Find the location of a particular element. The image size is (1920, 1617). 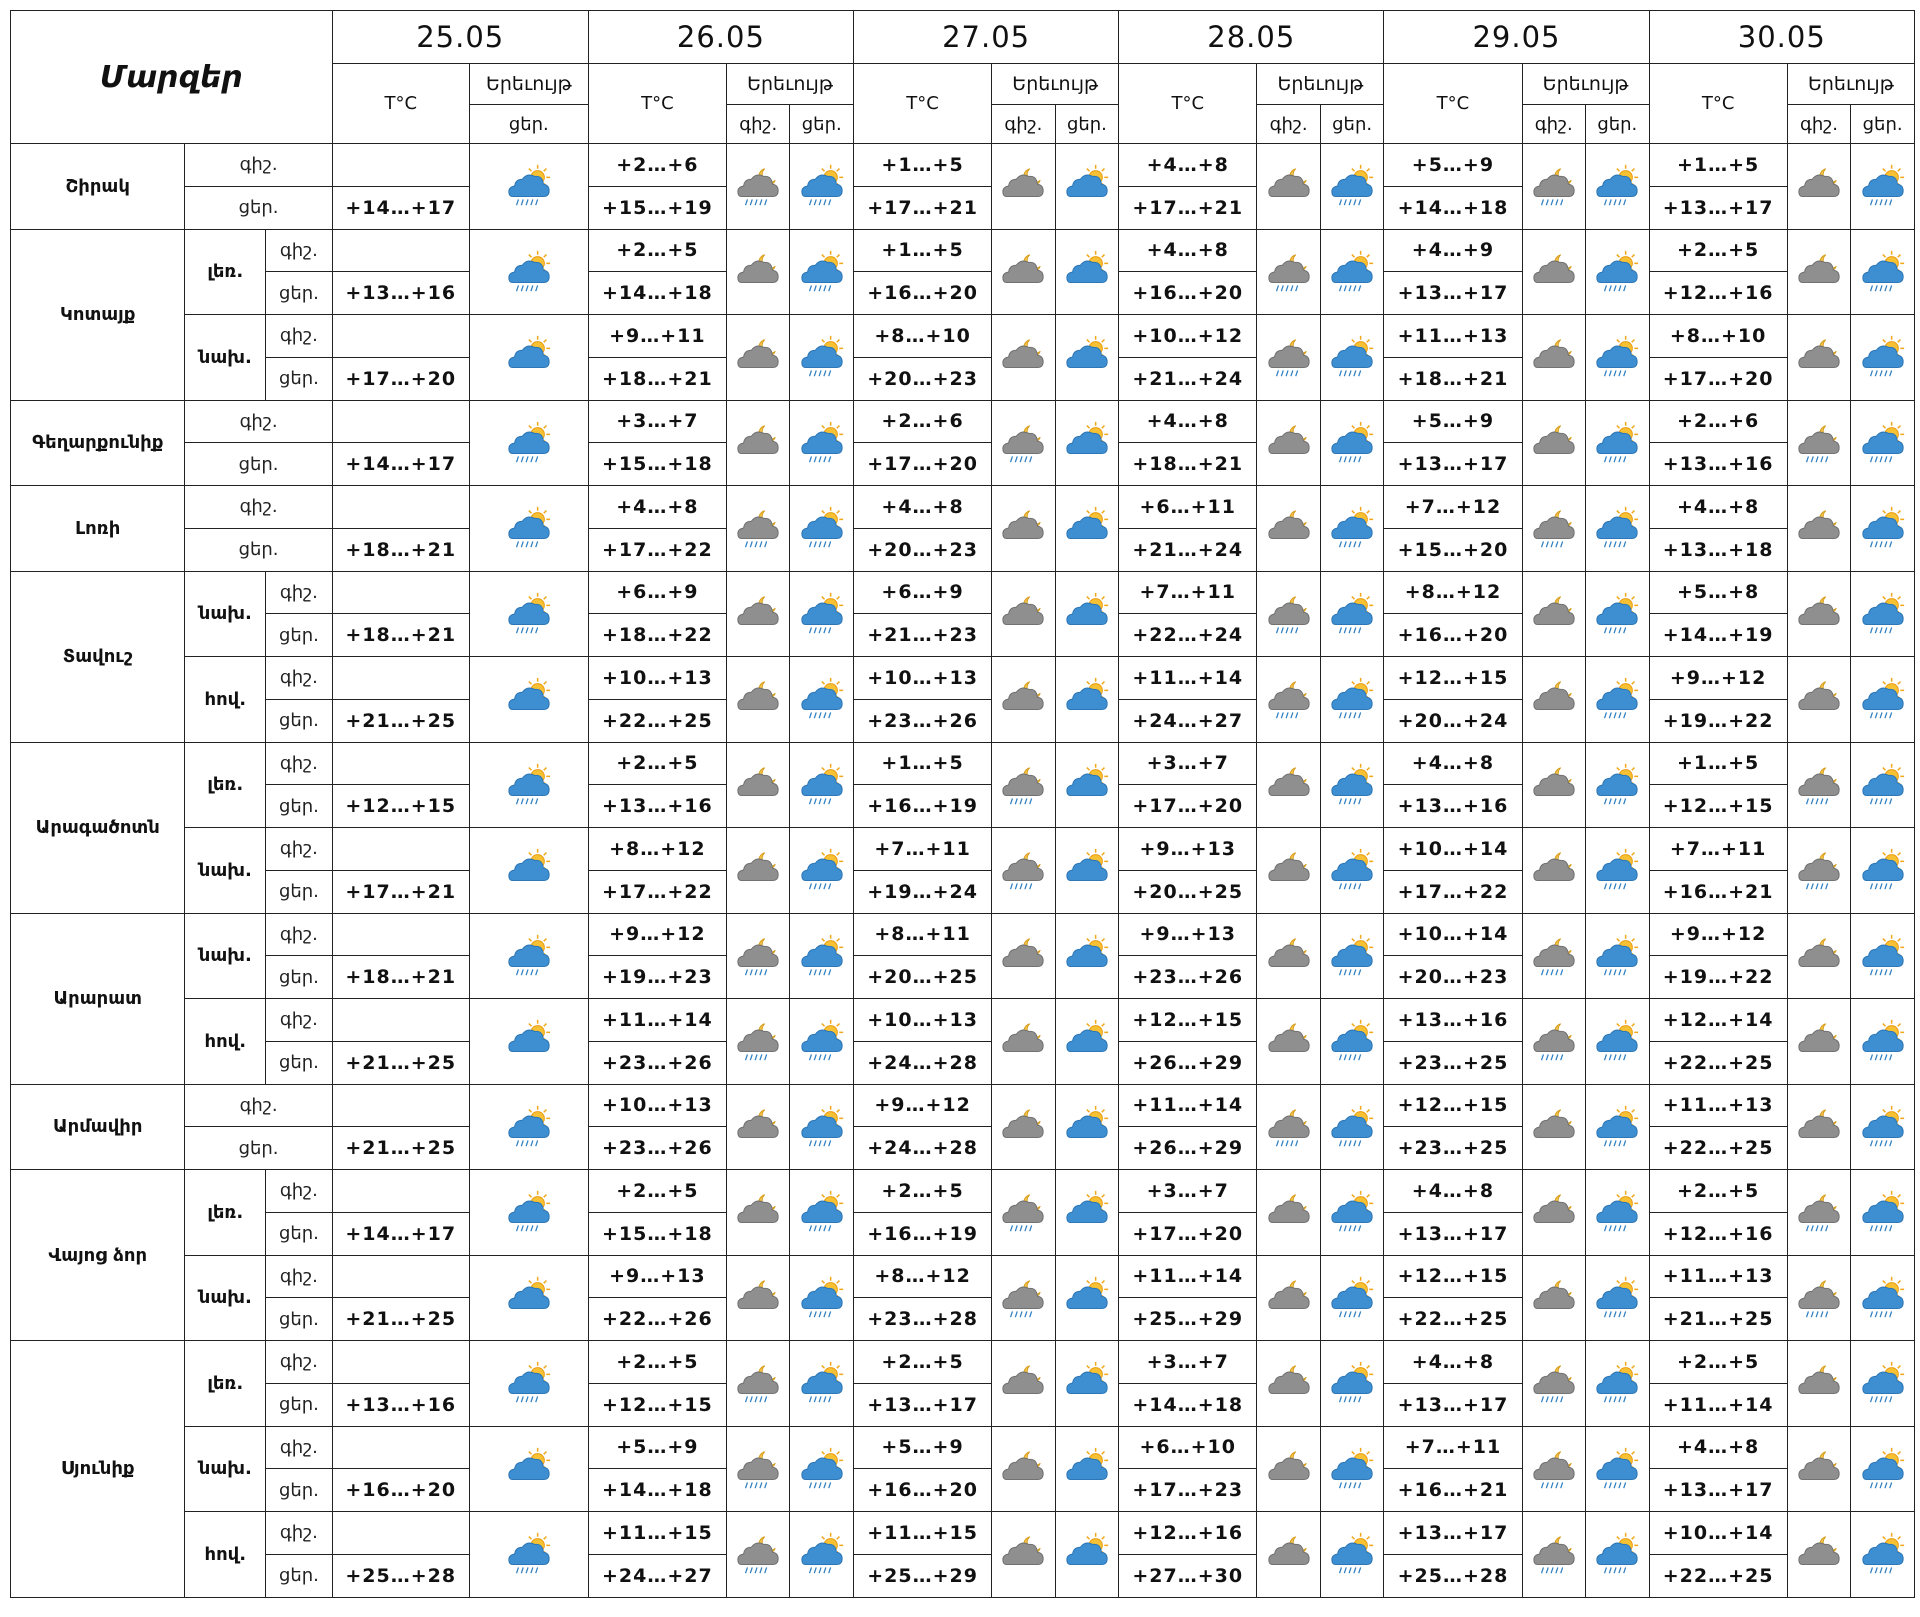

day-temperature: +27…+30 is located at coordinates (1188, 1575).